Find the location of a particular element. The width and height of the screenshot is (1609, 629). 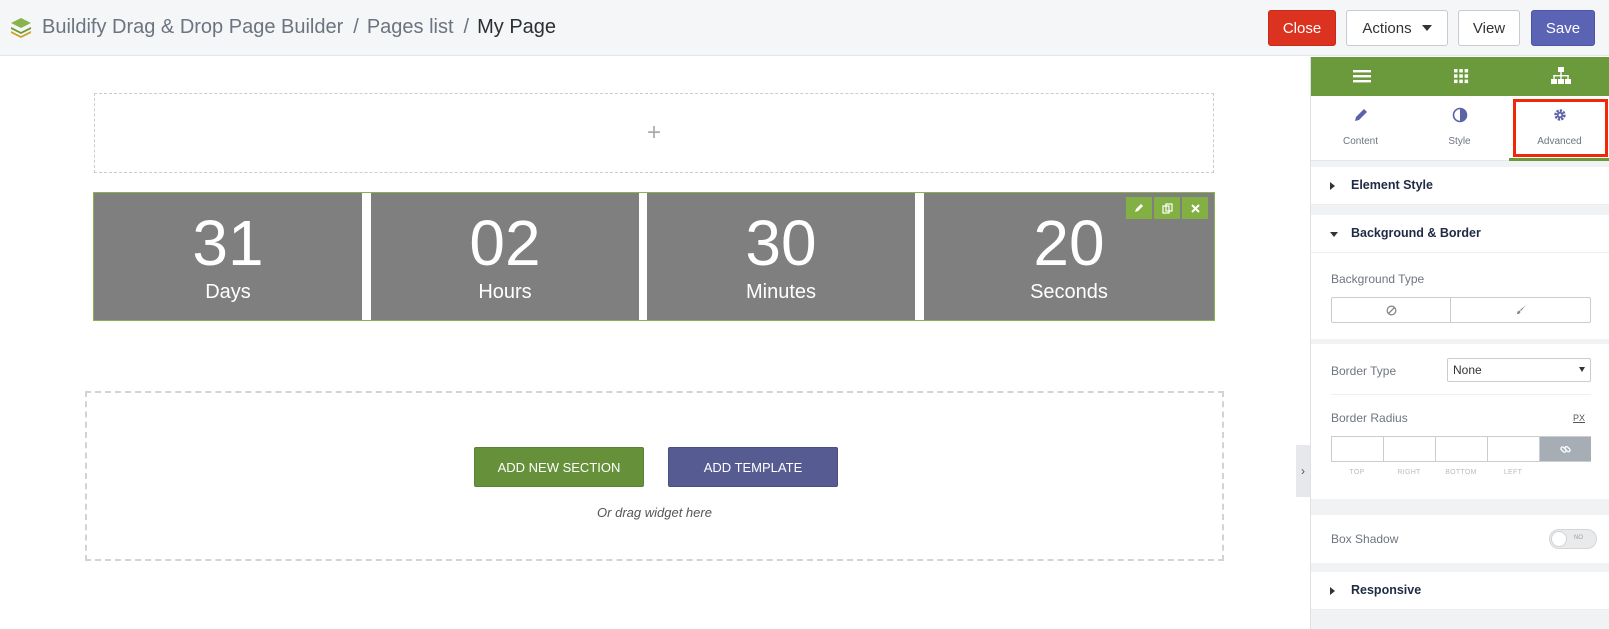

countdown-widget: 31 Days 02 Hours 30 Minutes 20 Seconds is located at coordinates (654, 256).